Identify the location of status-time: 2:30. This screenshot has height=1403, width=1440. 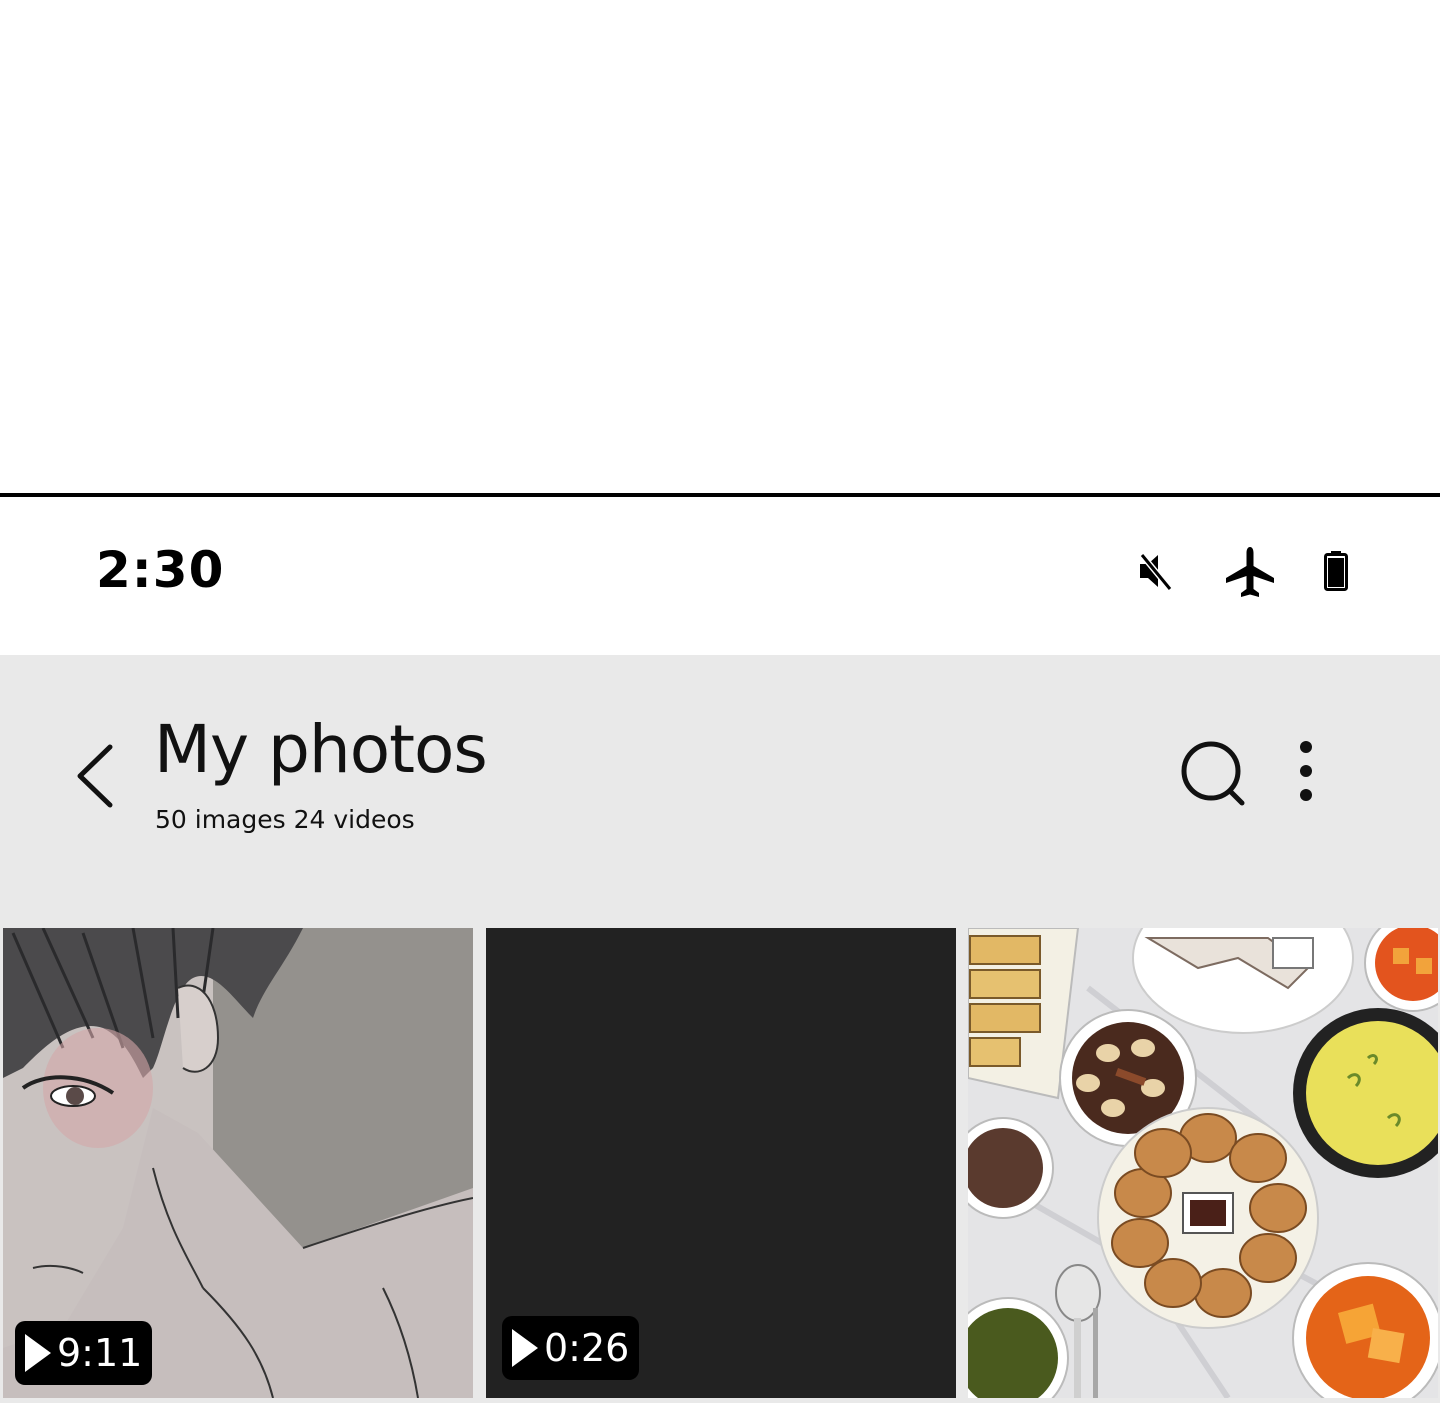
(160, 570).